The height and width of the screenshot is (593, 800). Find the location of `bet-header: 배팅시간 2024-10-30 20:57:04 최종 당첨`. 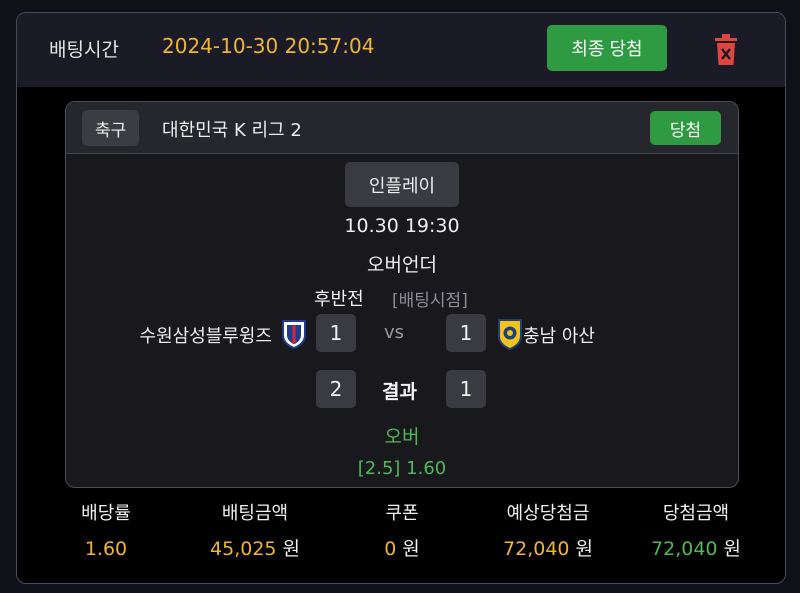

bet-header: 배팅시간 2024-10-30 20:57:04 최종 당첨 is located at coordinates (401, 50).